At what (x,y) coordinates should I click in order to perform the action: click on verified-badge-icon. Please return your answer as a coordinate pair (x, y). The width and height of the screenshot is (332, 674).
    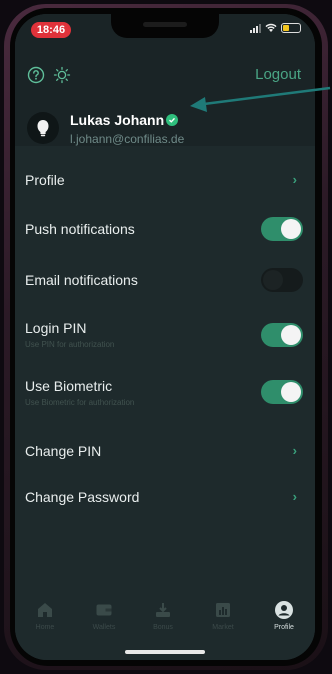
    Looking at the image, I should click on (172, 120).